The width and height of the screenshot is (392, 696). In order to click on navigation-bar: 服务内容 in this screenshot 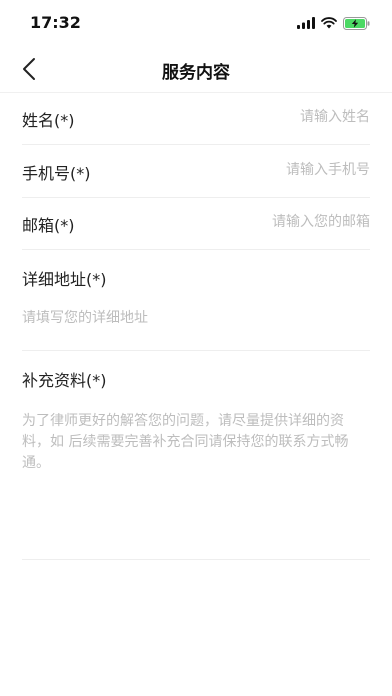, I will do `click(196, 69)`.